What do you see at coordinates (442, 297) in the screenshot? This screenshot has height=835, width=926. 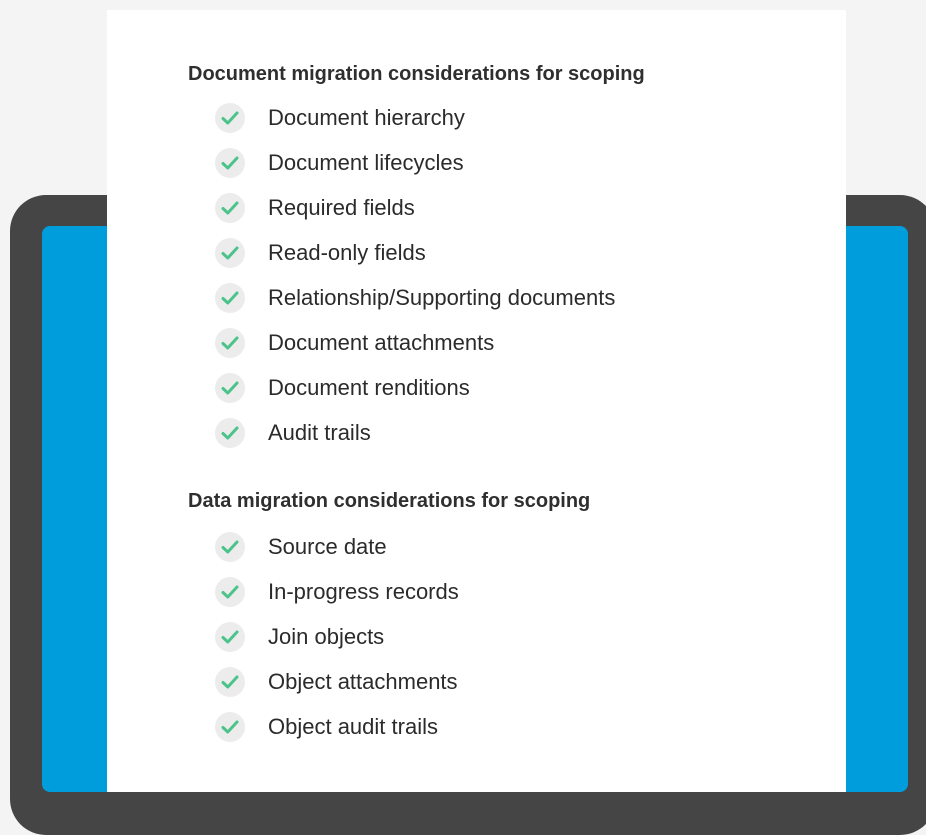 I see `list-item-label: Relationship/Supporting documents` at bounding box center [442, 297].